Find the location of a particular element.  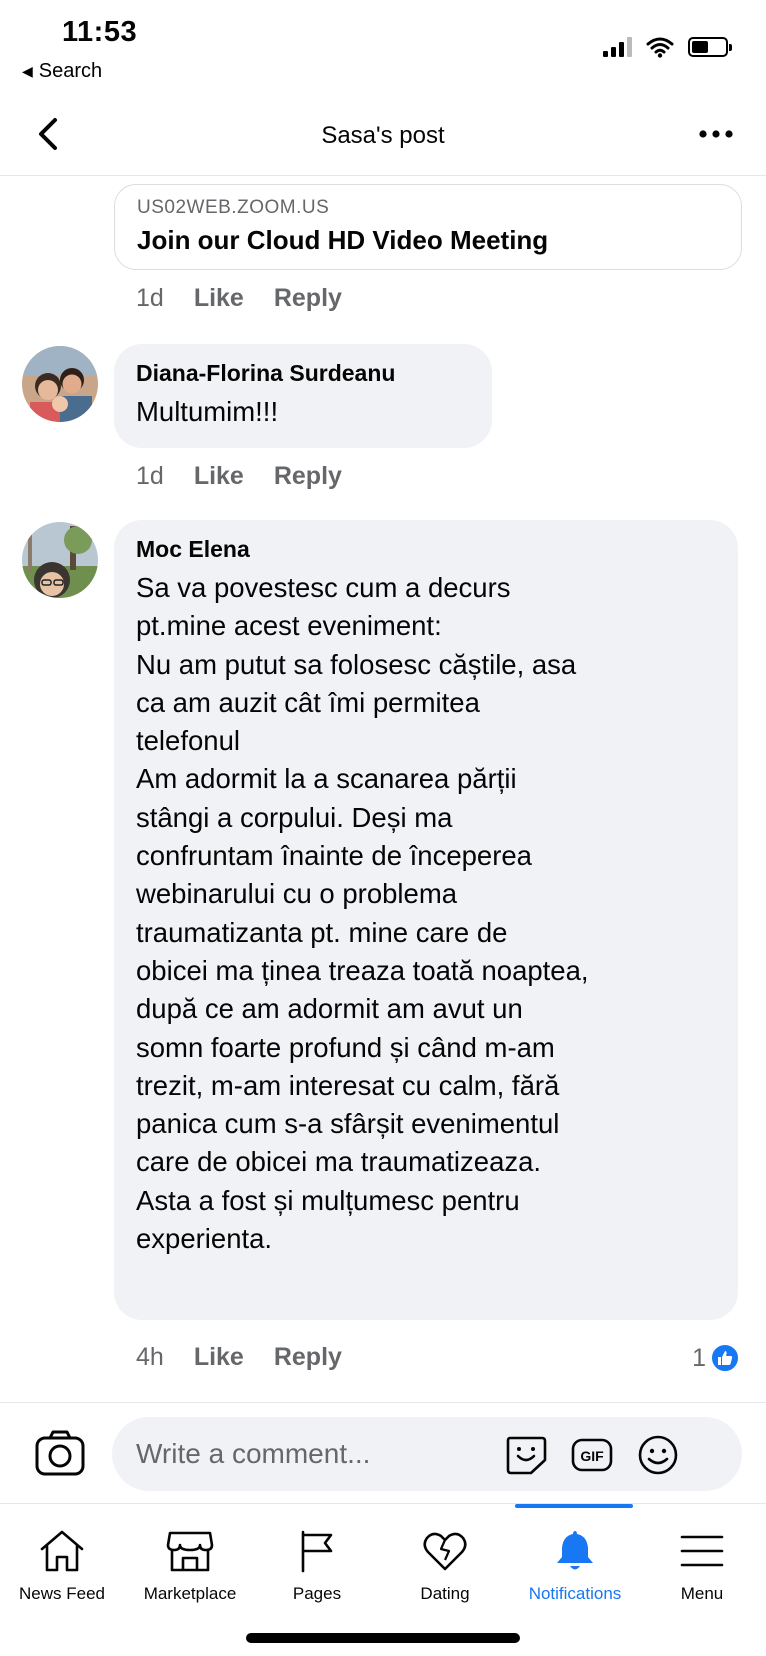

svg-text: GIF is located at coordinates (592, 1456).